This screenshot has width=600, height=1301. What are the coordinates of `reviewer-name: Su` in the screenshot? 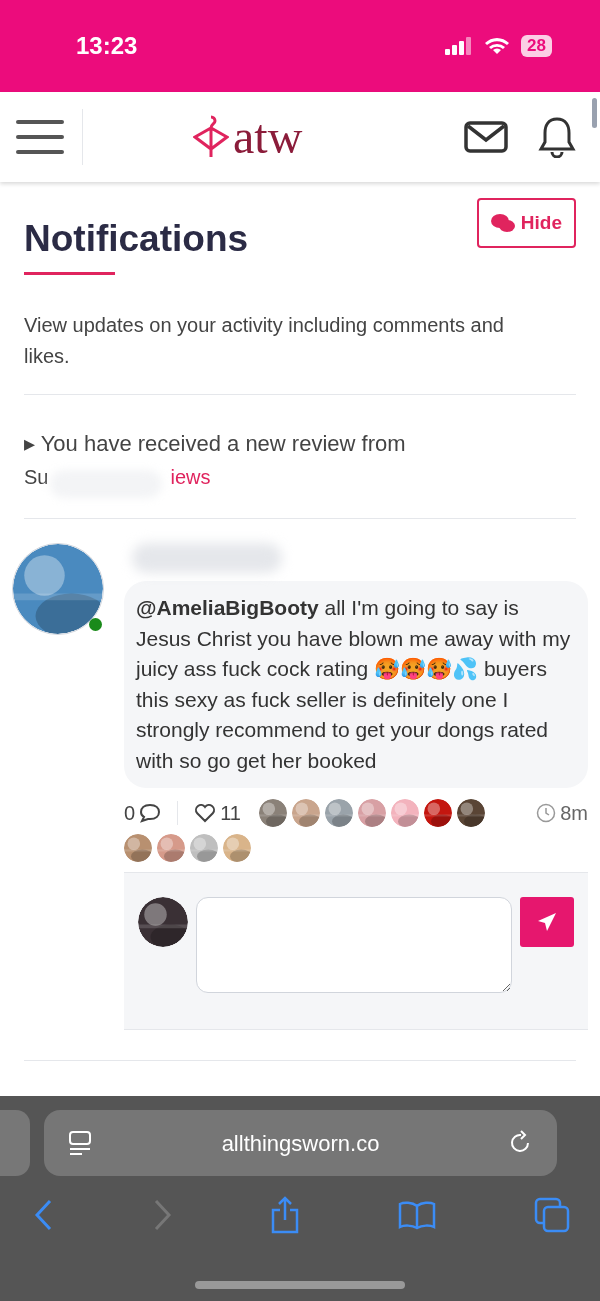 It's located at (36, 478).